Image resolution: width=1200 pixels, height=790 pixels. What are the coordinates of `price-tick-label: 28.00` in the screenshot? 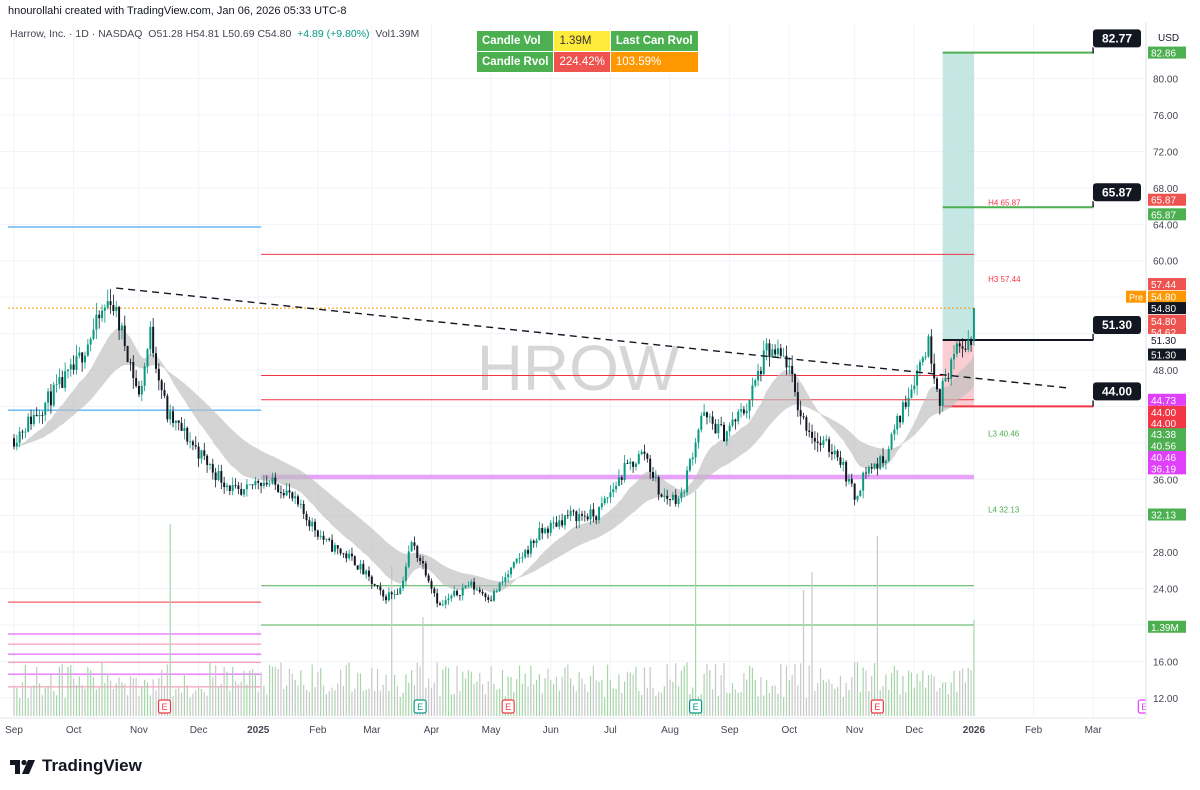 It's located at (1165, 553).